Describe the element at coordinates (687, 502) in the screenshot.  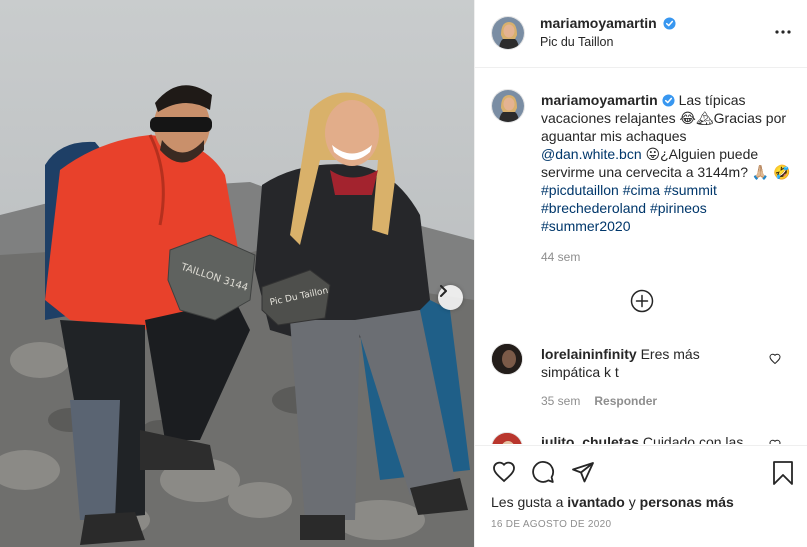
I see `likes-others: personas más` at that location.